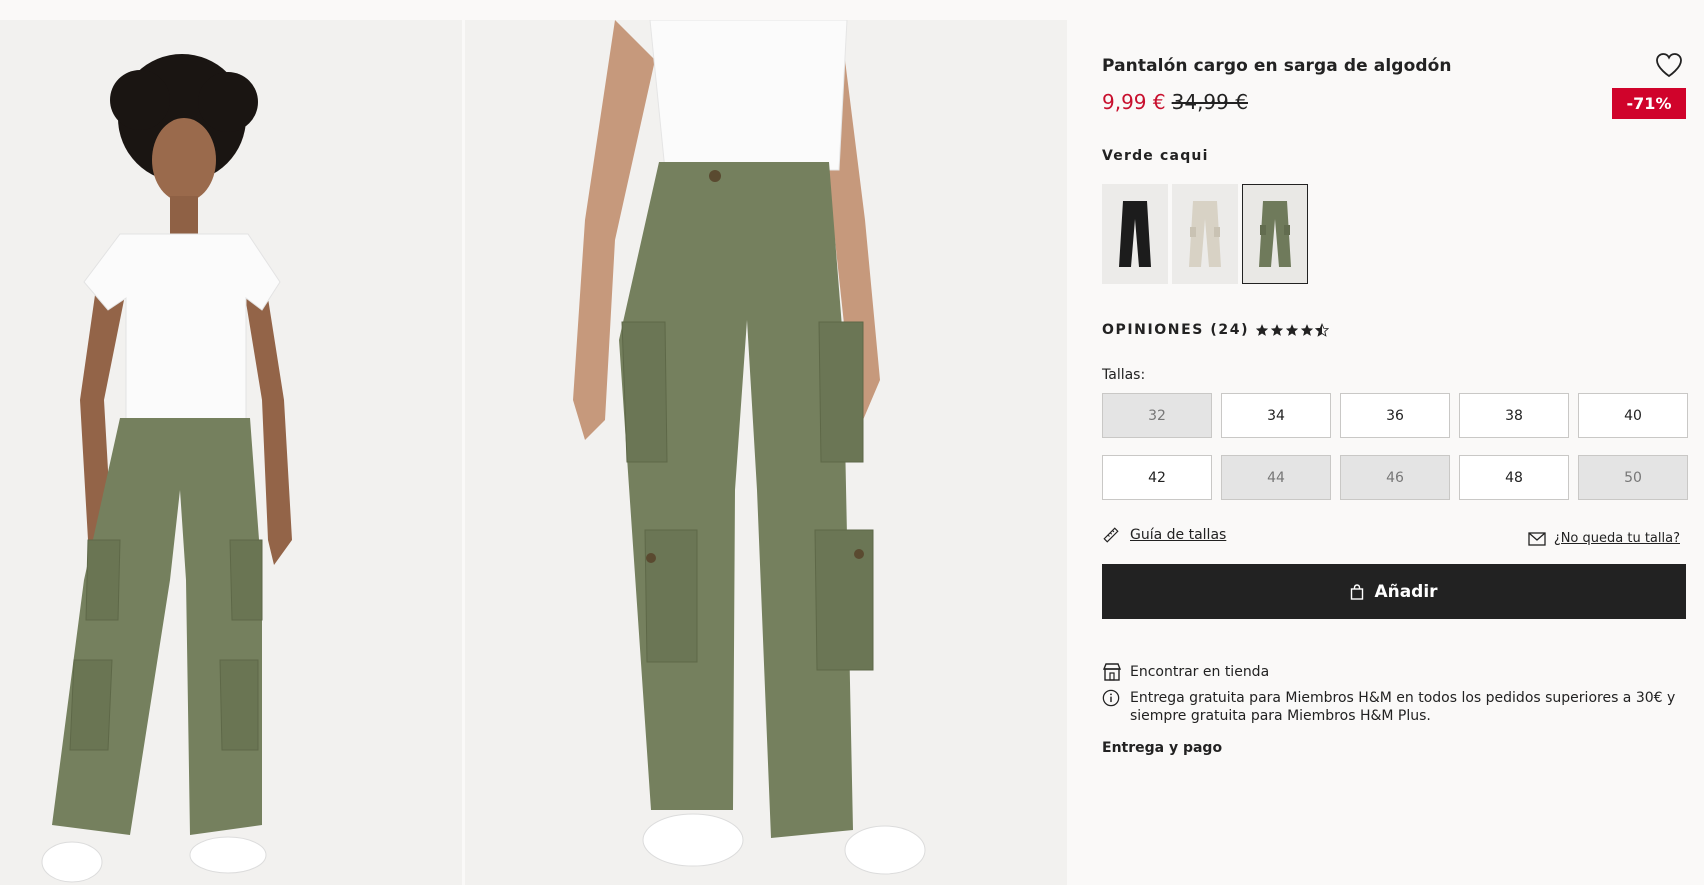  Describe the element at coordinates (1276, 477) in the screenshot. I see `size-option: 44` at that location.